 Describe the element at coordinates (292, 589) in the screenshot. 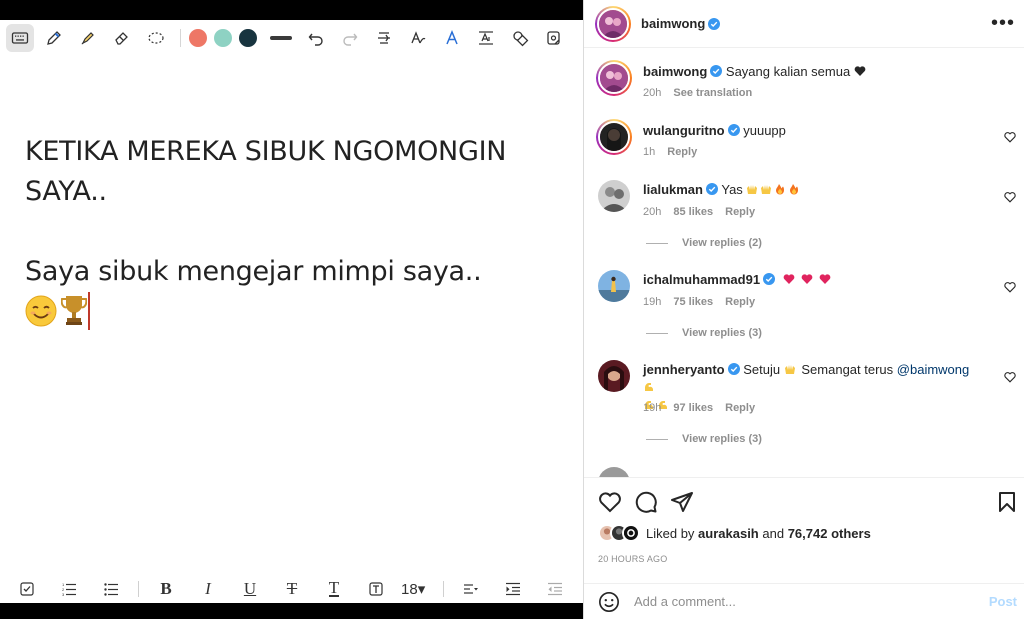

I see `strikethrough-button: T` at that location.